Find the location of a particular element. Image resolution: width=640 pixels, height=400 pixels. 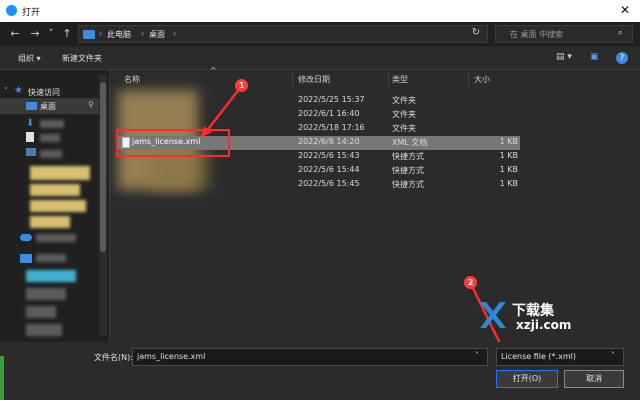

close-icon: ✕ is located at coordinates (625, 10).